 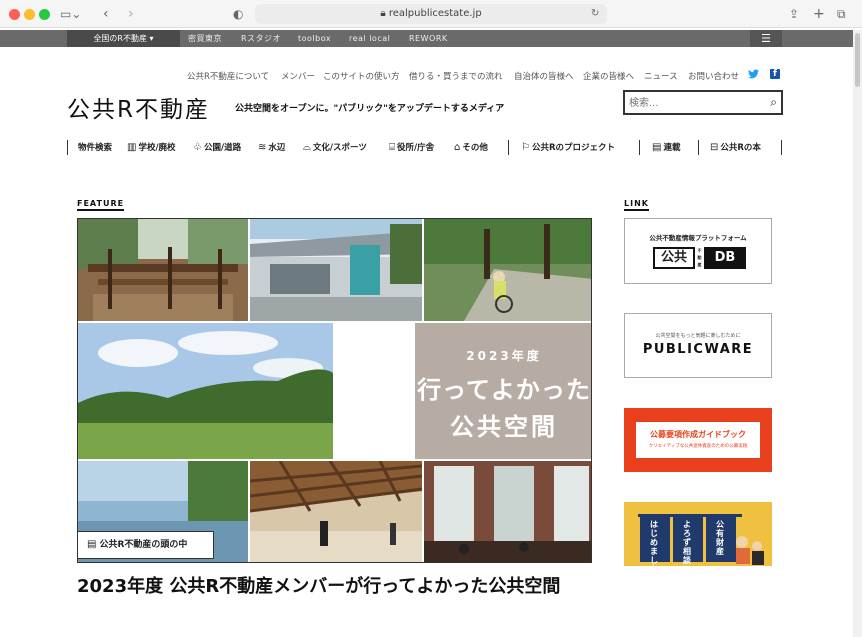 I want to click on banner-guidebook-sub: クリエイティブな公共遊休資産のための公募実践, so click(x=698, y=446).